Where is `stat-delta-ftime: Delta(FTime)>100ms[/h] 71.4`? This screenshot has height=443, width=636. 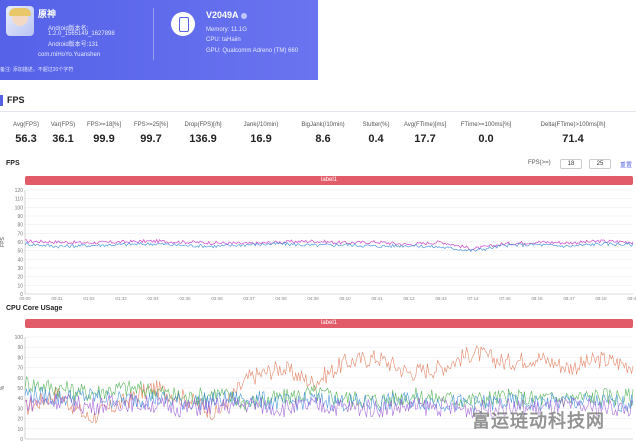
stat-delta-ftime: Delta(FTime)>100ms[/h] 71.4 is located at coordinates (573, 133).